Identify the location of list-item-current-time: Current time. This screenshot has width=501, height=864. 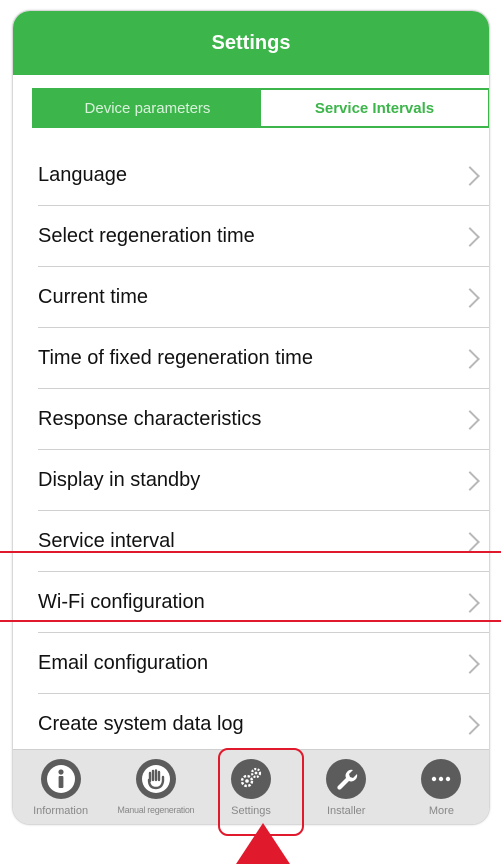
(251, 297).